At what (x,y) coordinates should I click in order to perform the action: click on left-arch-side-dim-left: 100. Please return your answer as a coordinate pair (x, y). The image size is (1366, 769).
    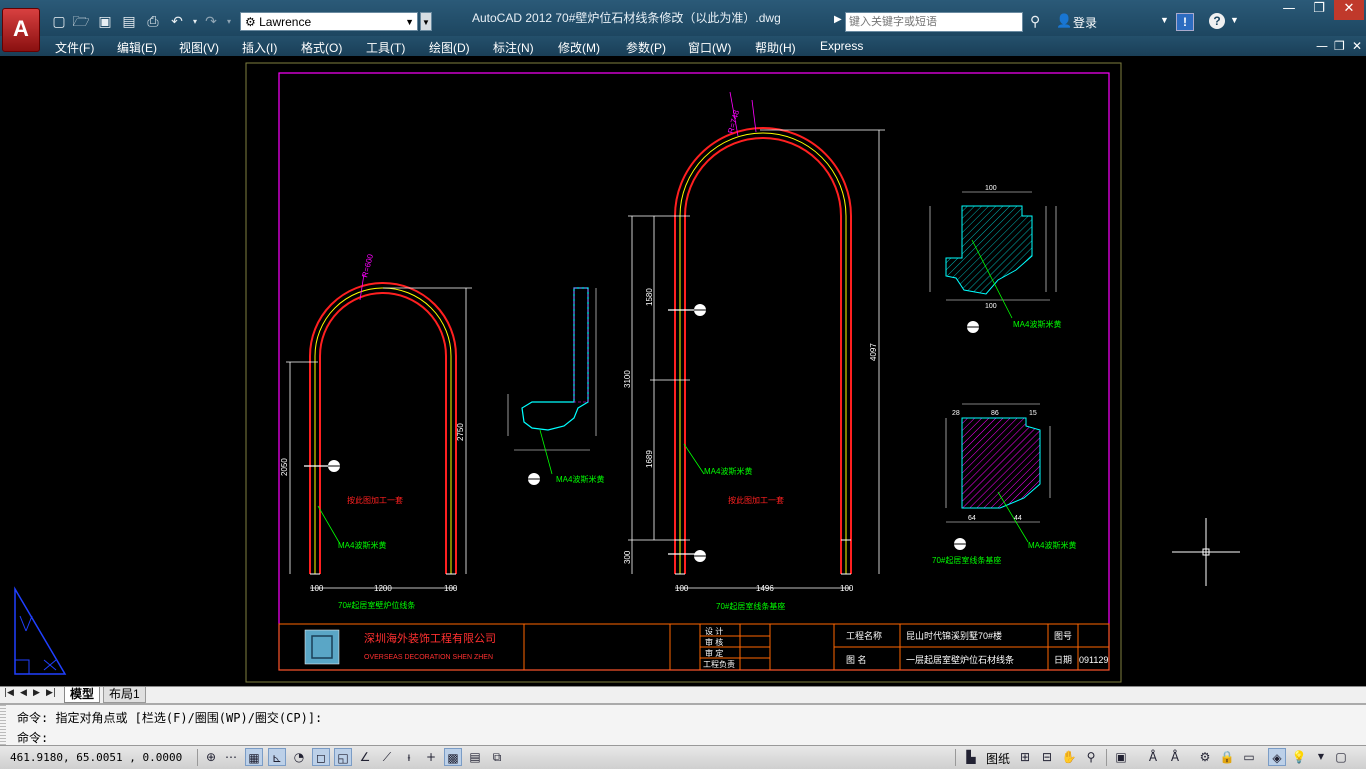
    Looking at the image, I should click on (317, 588).